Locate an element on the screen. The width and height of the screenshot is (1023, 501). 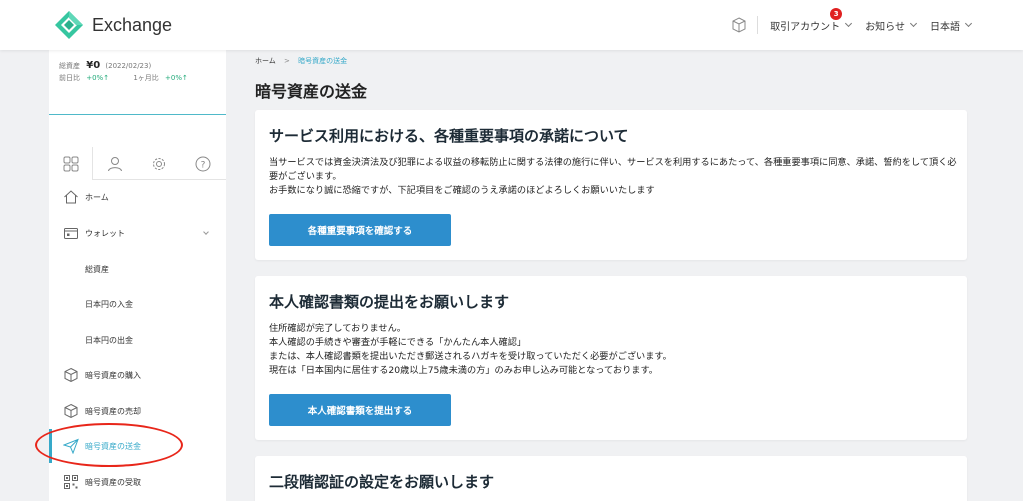
sidebar-item-label: ホーム is located at coordinates (97, 197).